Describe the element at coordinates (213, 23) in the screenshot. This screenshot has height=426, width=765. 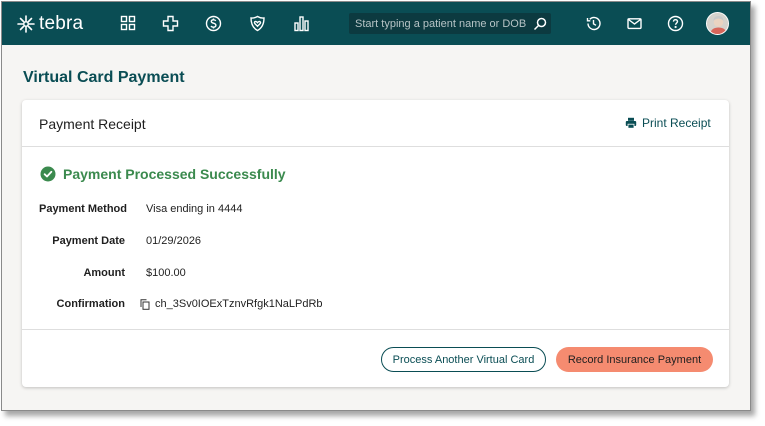
I see `dollar-icon` at that location.